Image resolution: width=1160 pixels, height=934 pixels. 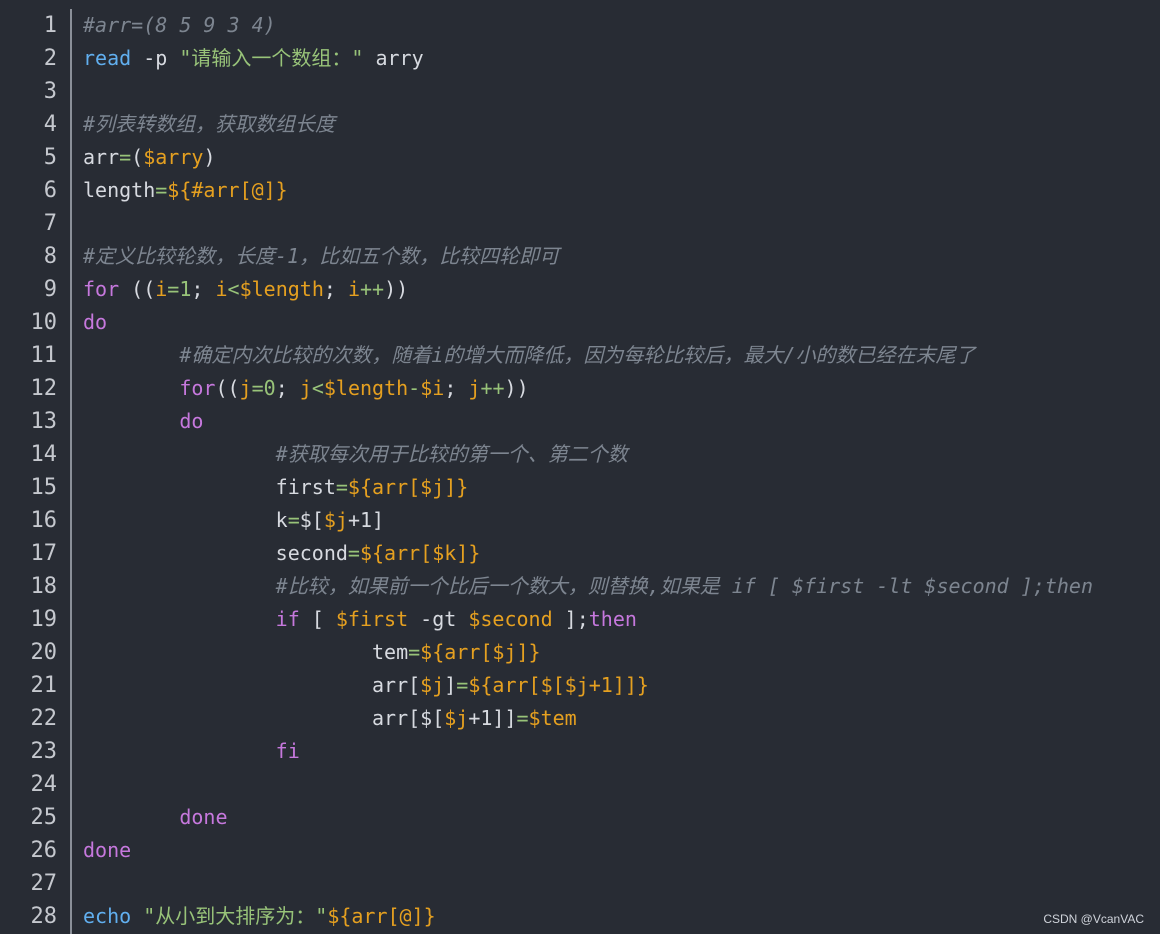 What do you see at coordinates (317, 619) in the screenshot?
I see `code-token-default-text: [` at bounding box center [317, 619].